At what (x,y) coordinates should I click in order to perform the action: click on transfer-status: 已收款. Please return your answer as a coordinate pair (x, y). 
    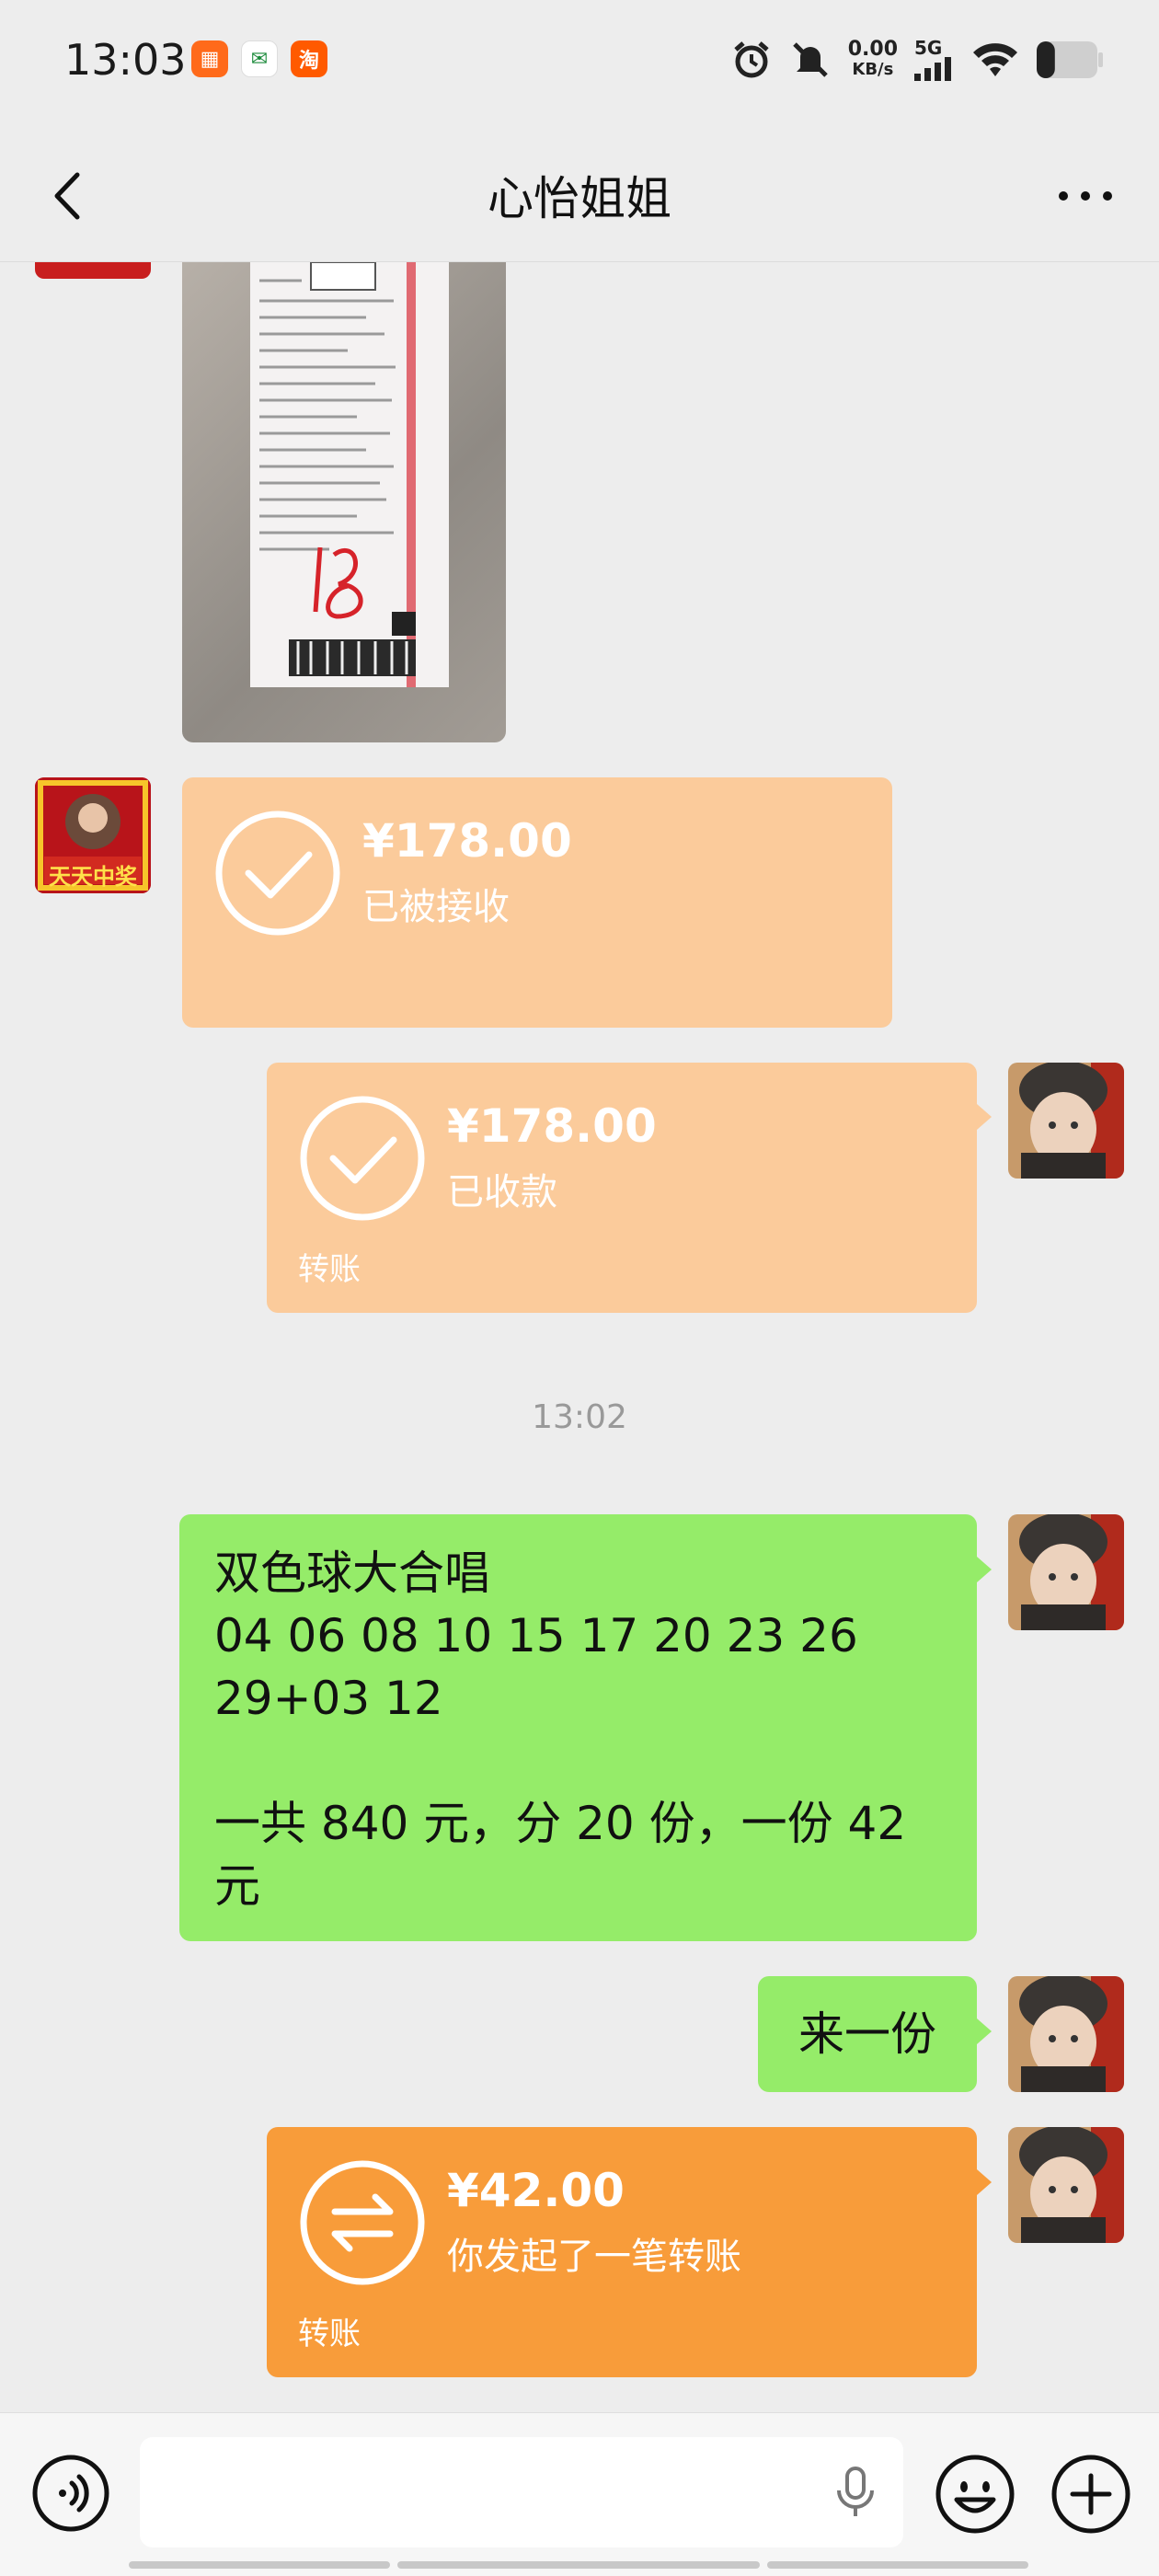
    Looking at the image, I should click on (502, 1192).